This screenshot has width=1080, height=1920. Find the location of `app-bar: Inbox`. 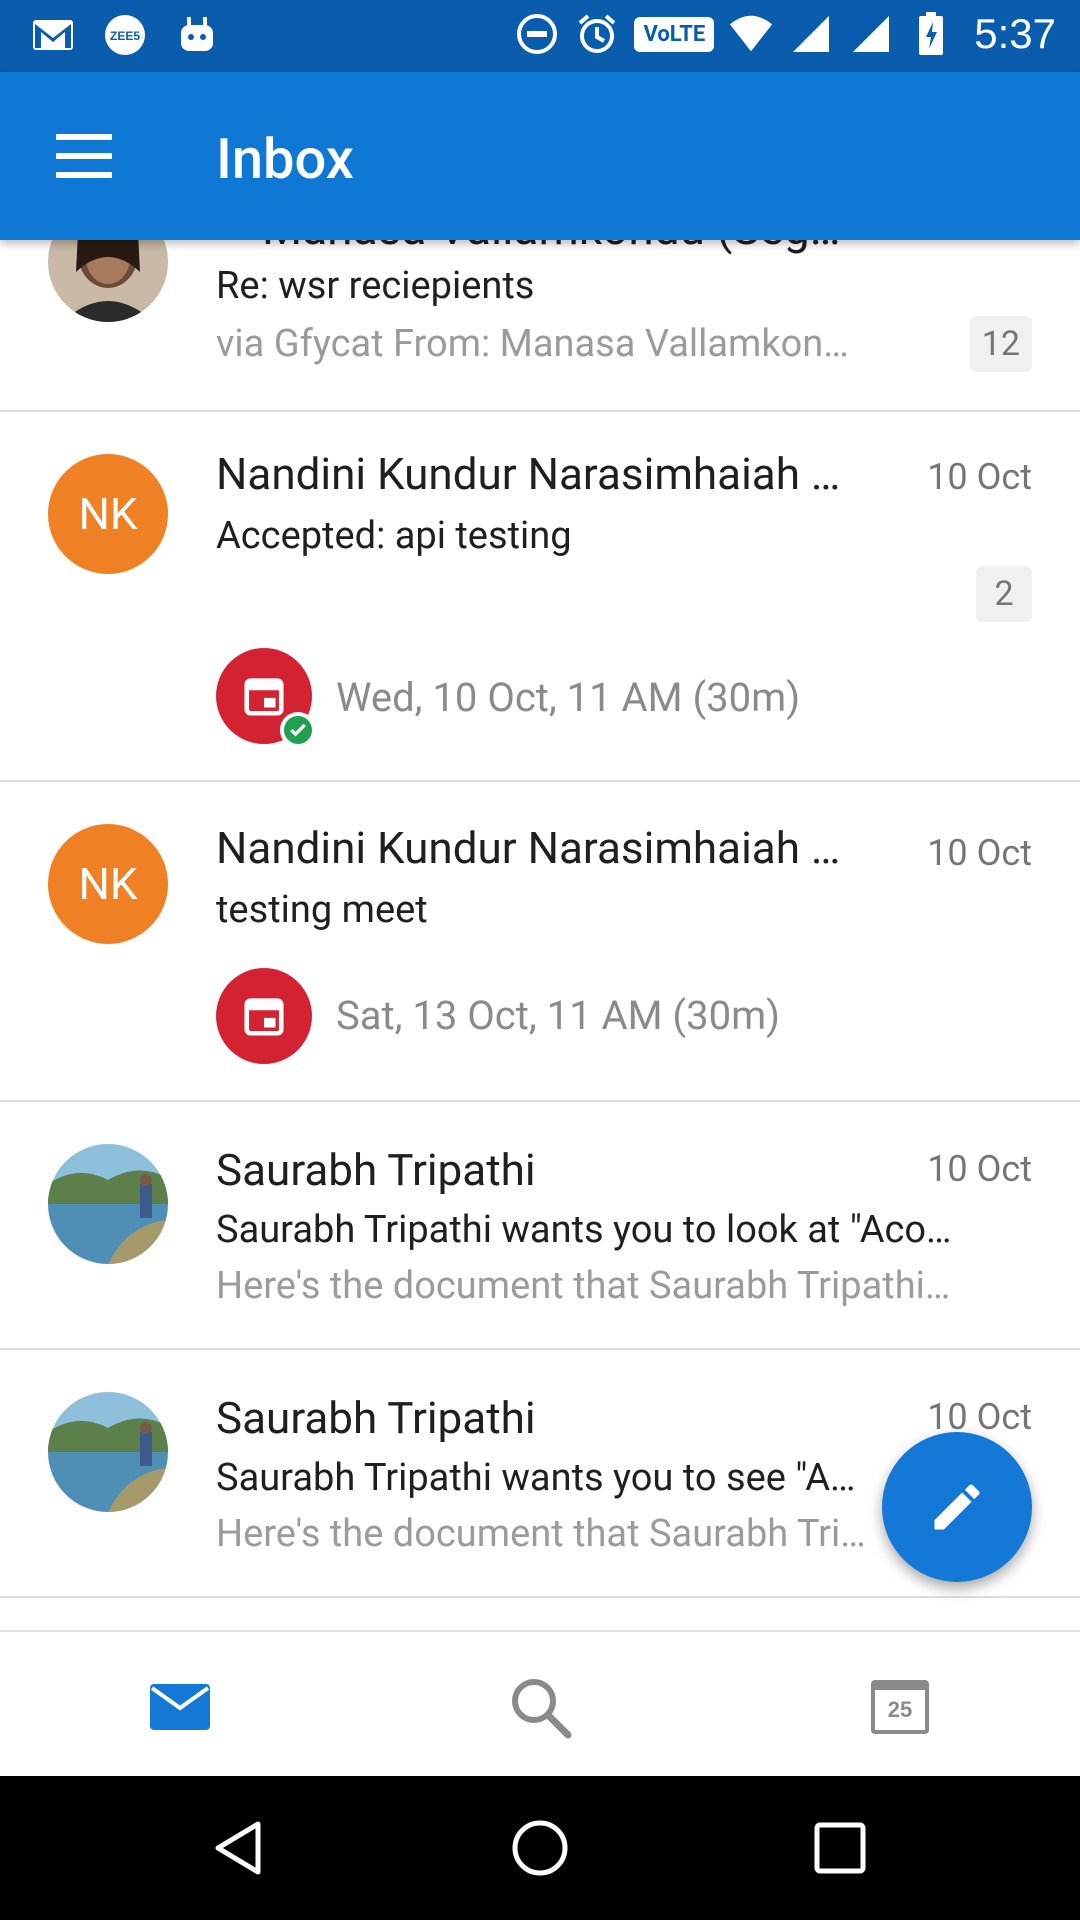

app-bar: Inbox is located at coordinates (540, 156).